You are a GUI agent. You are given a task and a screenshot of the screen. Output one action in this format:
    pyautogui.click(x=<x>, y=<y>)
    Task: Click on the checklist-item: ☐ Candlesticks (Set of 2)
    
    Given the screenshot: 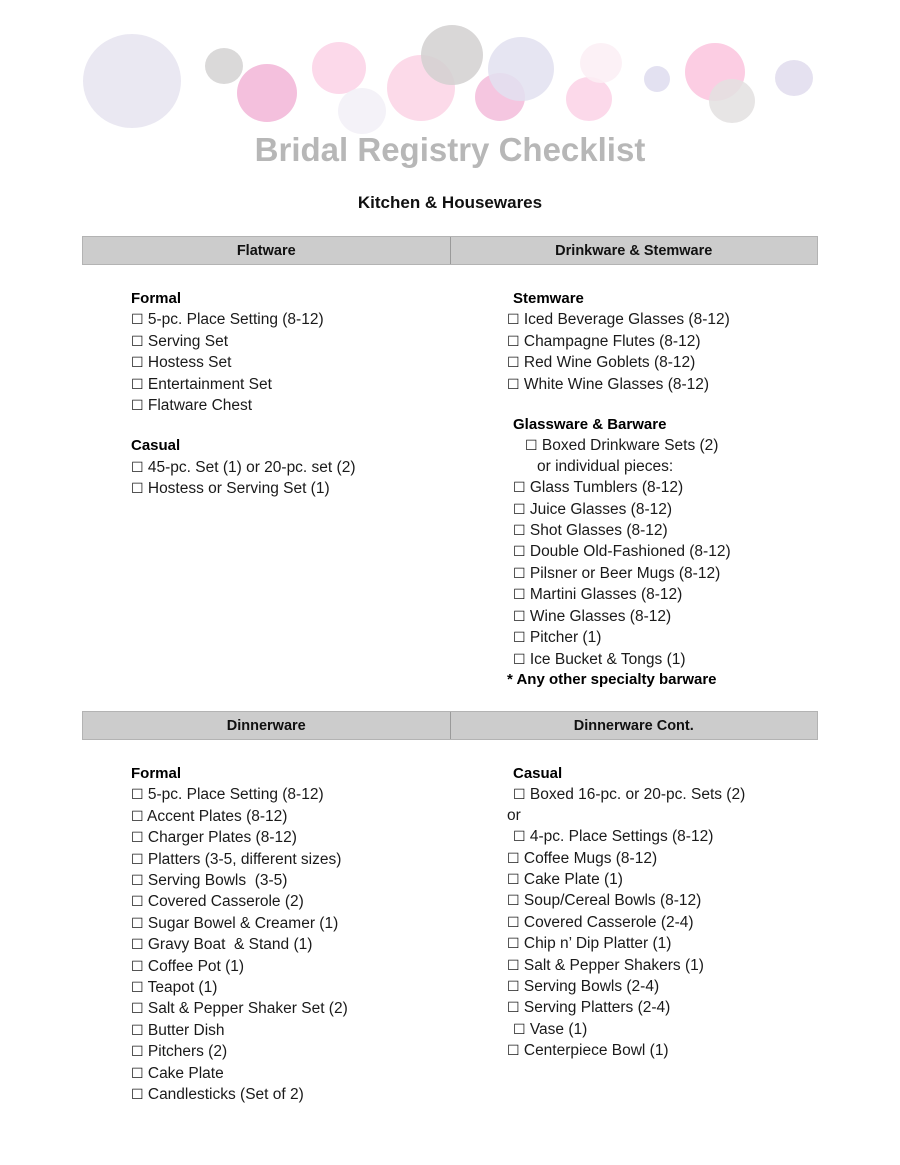 What is the action you would take?
    pyautogui.click(x=290, y=1094)
    